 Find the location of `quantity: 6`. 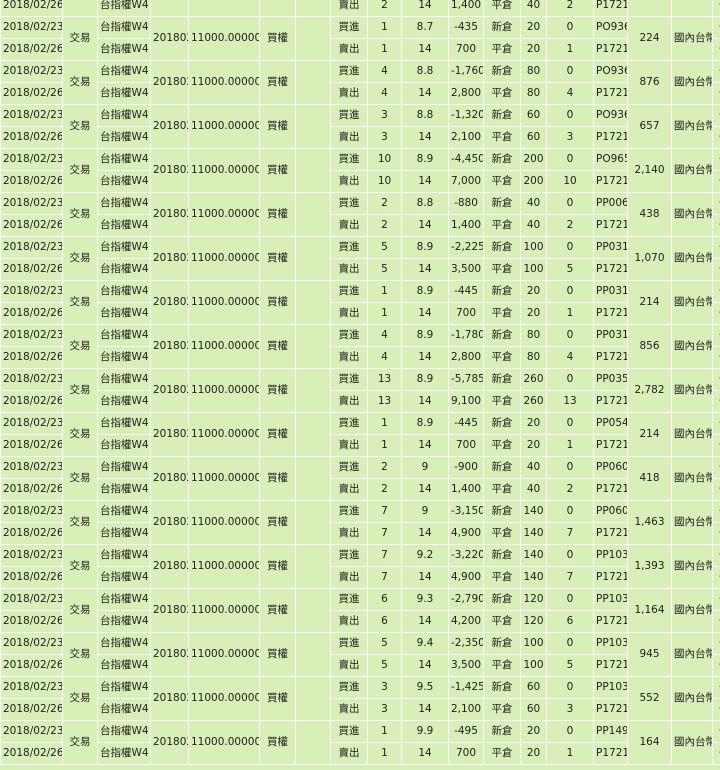

quantity: 6 is located at coordinates (384, 621).